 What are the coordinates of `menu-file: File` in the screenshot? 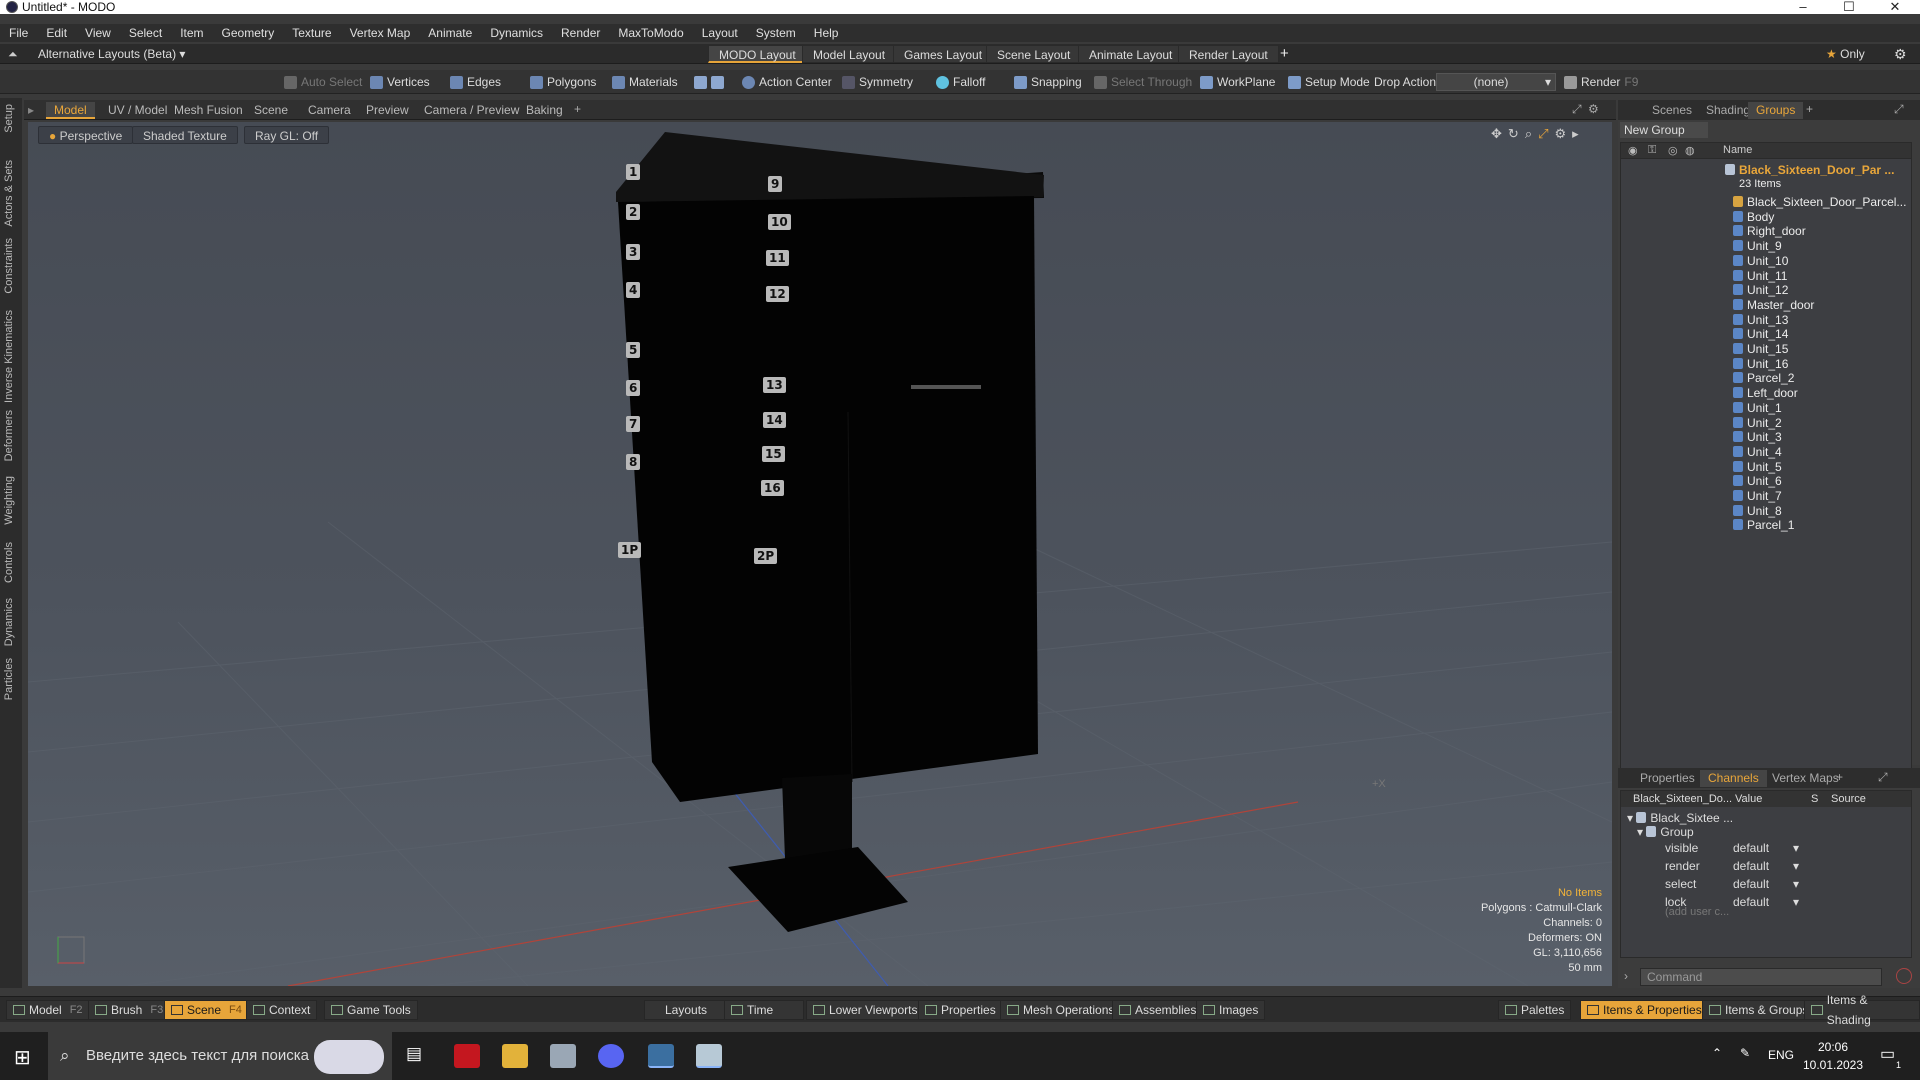 It's located at (18, 33).